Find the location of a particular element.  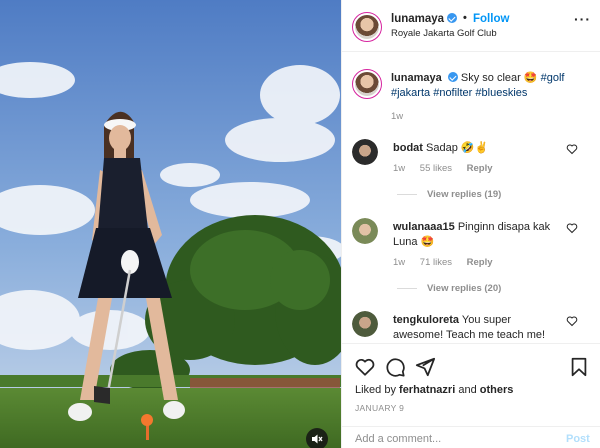

mute-button is located at coordinates (317, 438).